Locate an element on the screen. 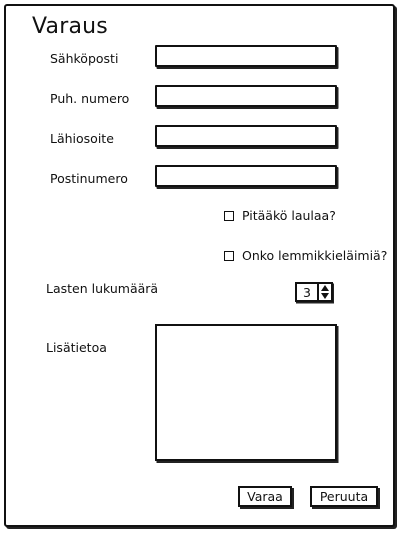 This screenshot has height=534, width=402. pets-checkbox-label: Onko lemmikkieläimiä? is located at coordinates (315, 255).